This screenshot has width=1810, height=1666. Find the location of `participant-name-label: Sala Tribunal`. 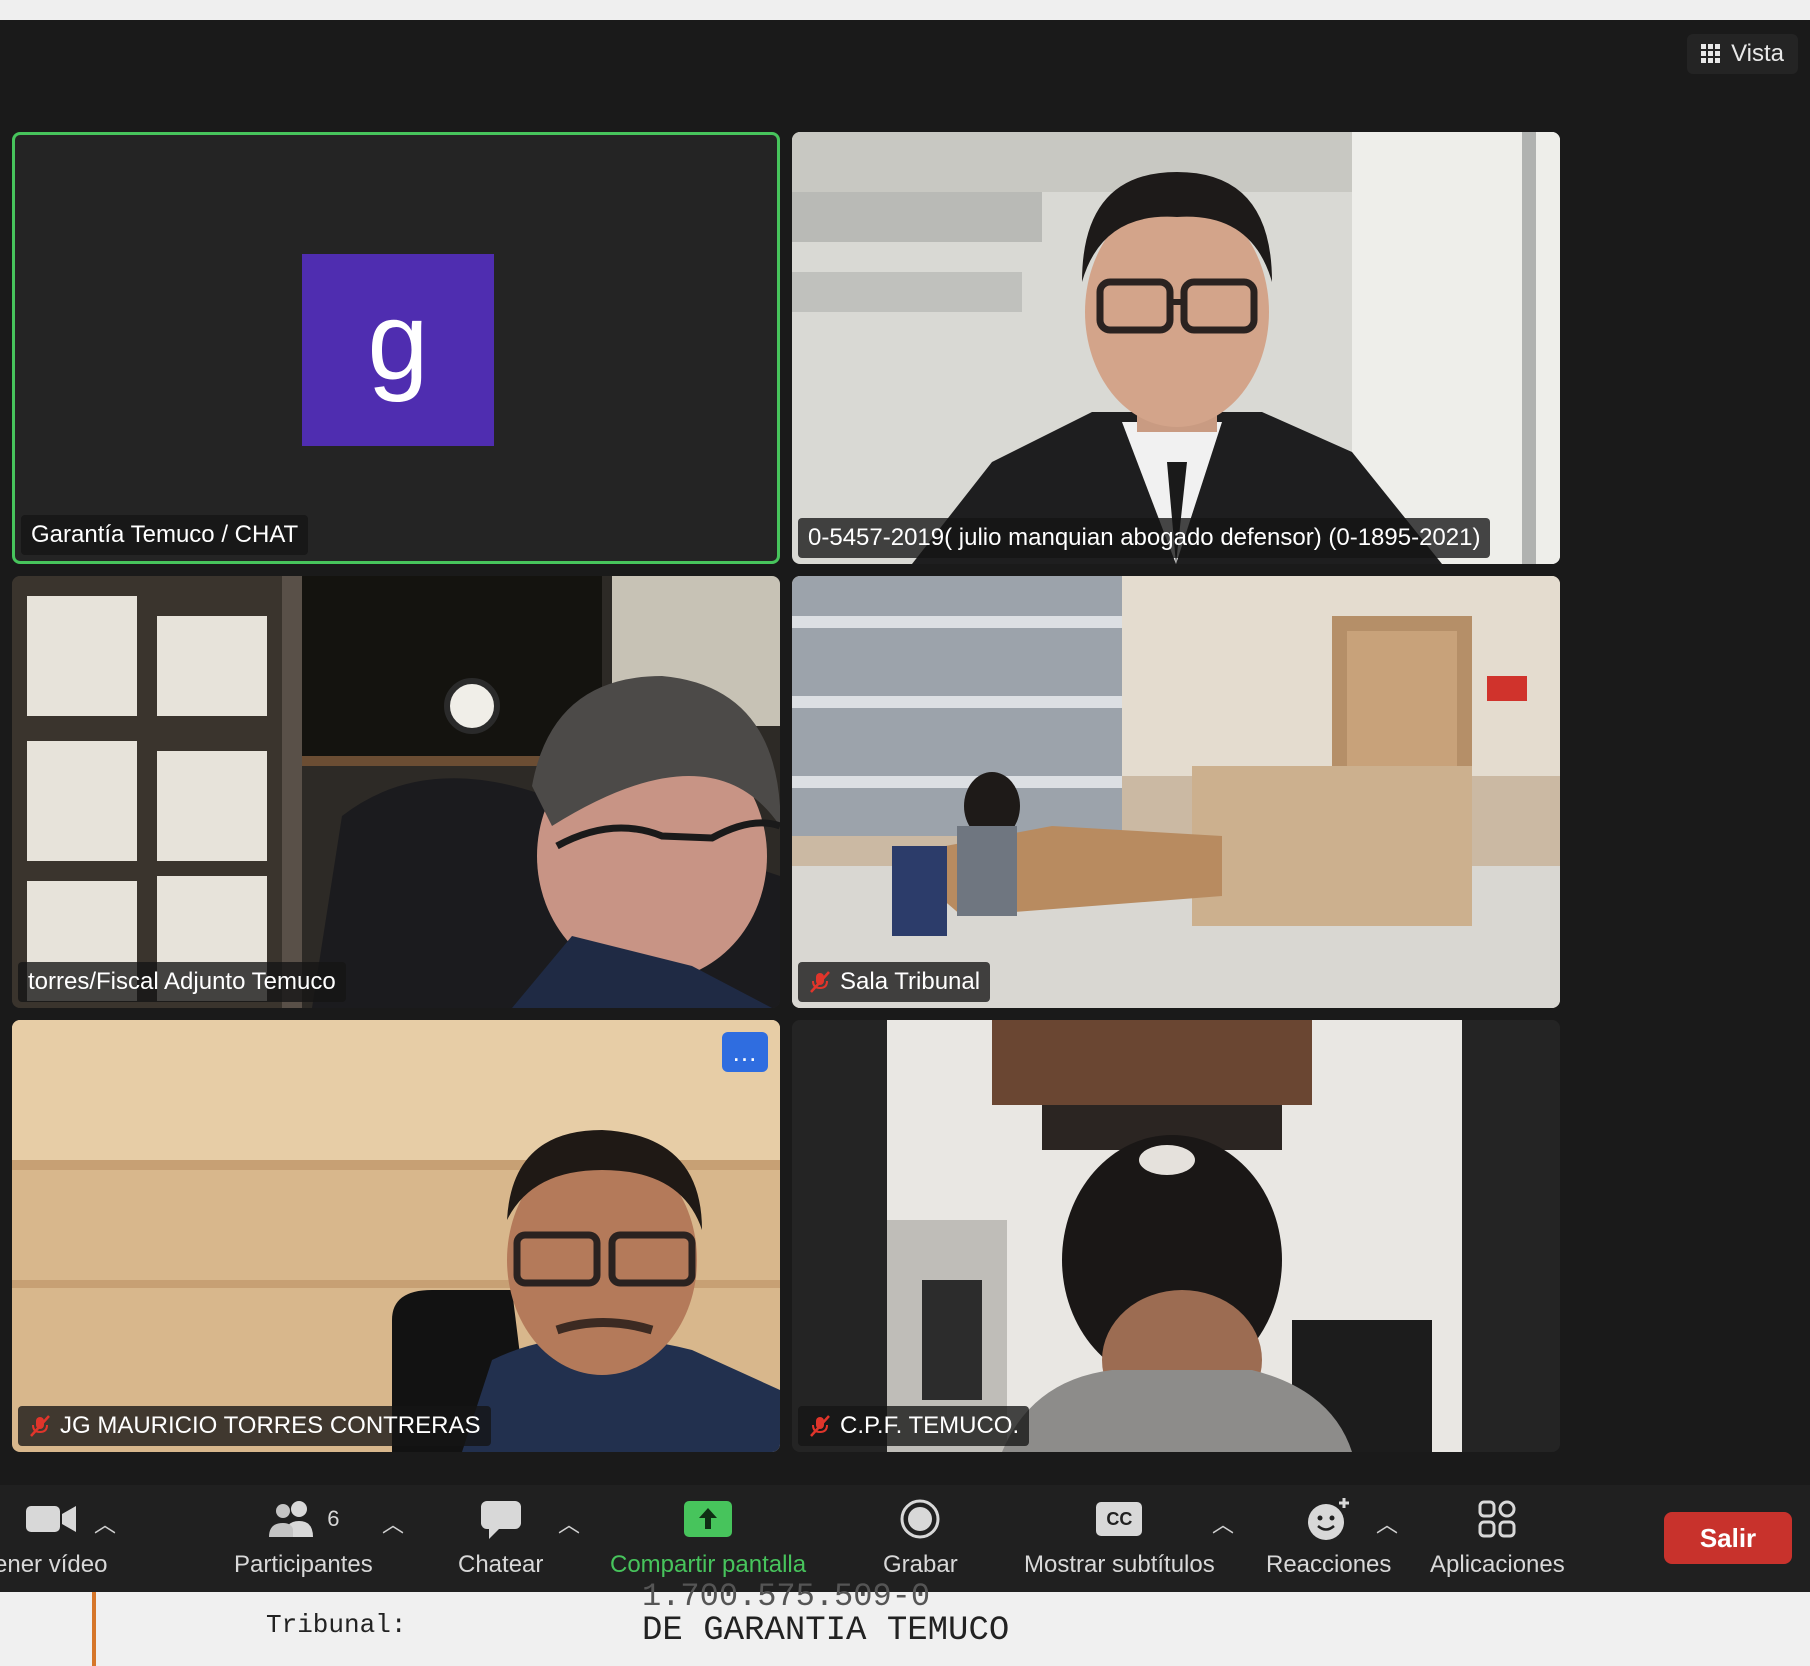

participant-name-label: Sala Tribunal is located at coordinates (894, 982).